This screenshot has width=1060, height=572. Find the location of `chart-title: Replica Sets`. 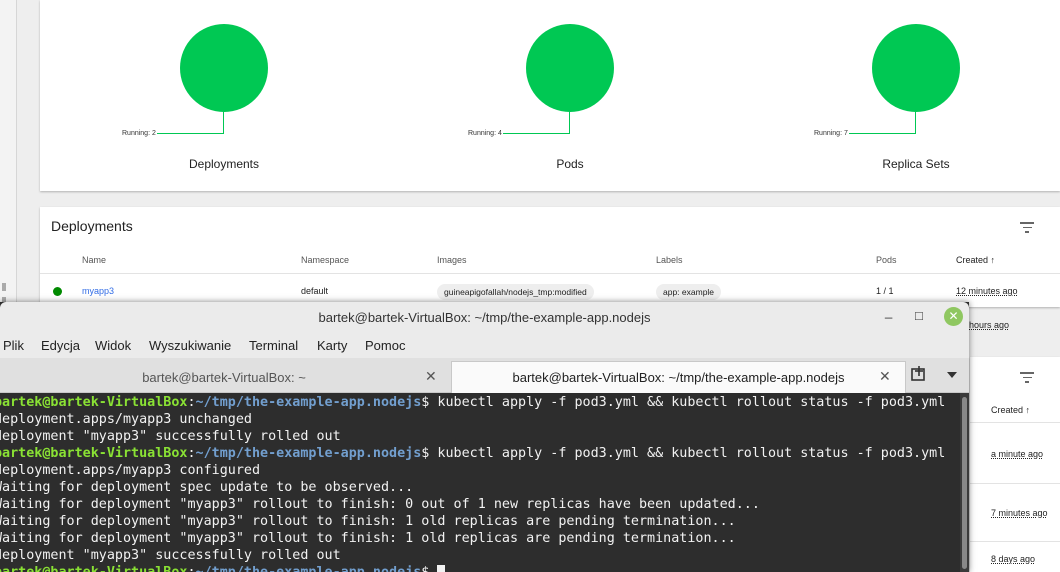

chart-title: Replica Sets is located at coordinates (916, 164).